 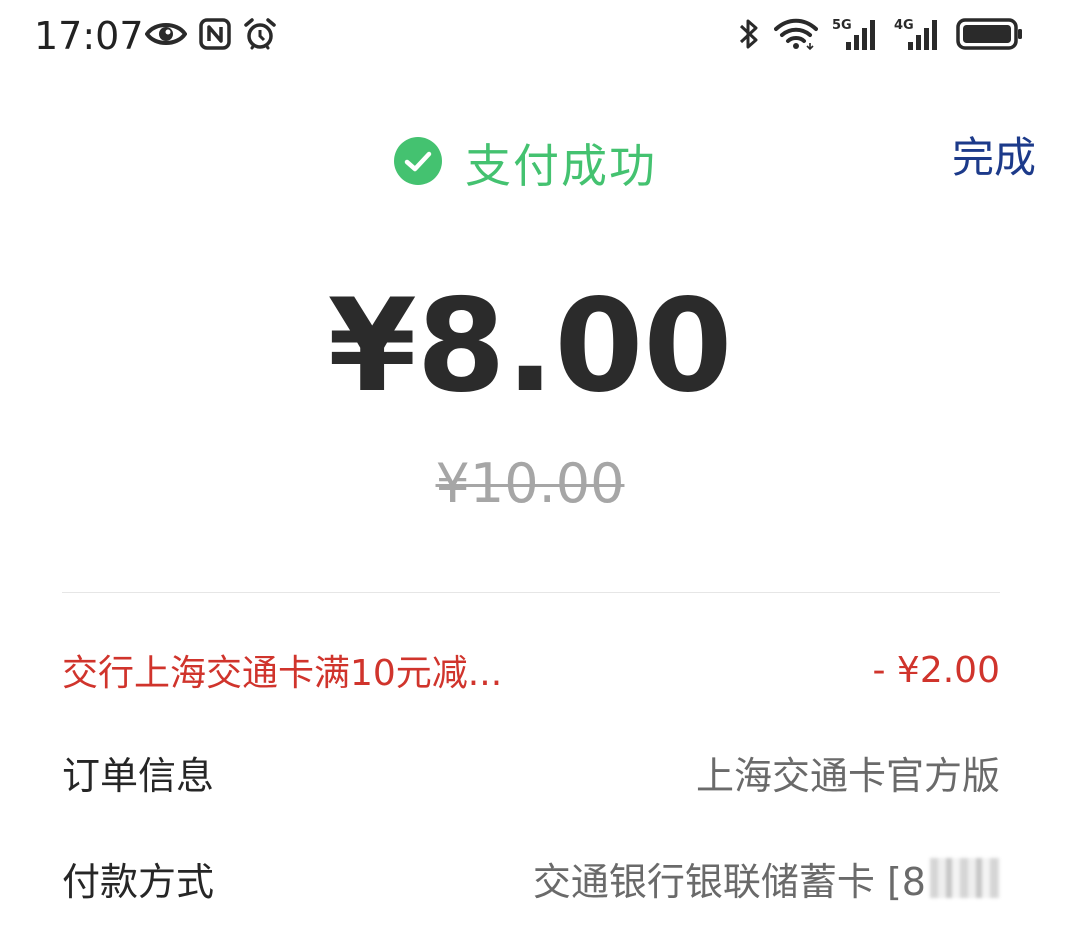 What do you see at coordinates (531, 772) in the screenshot?
I see `order-info-row: 订单信息 上海交通卡官方版` at bounding box center [531, 772].